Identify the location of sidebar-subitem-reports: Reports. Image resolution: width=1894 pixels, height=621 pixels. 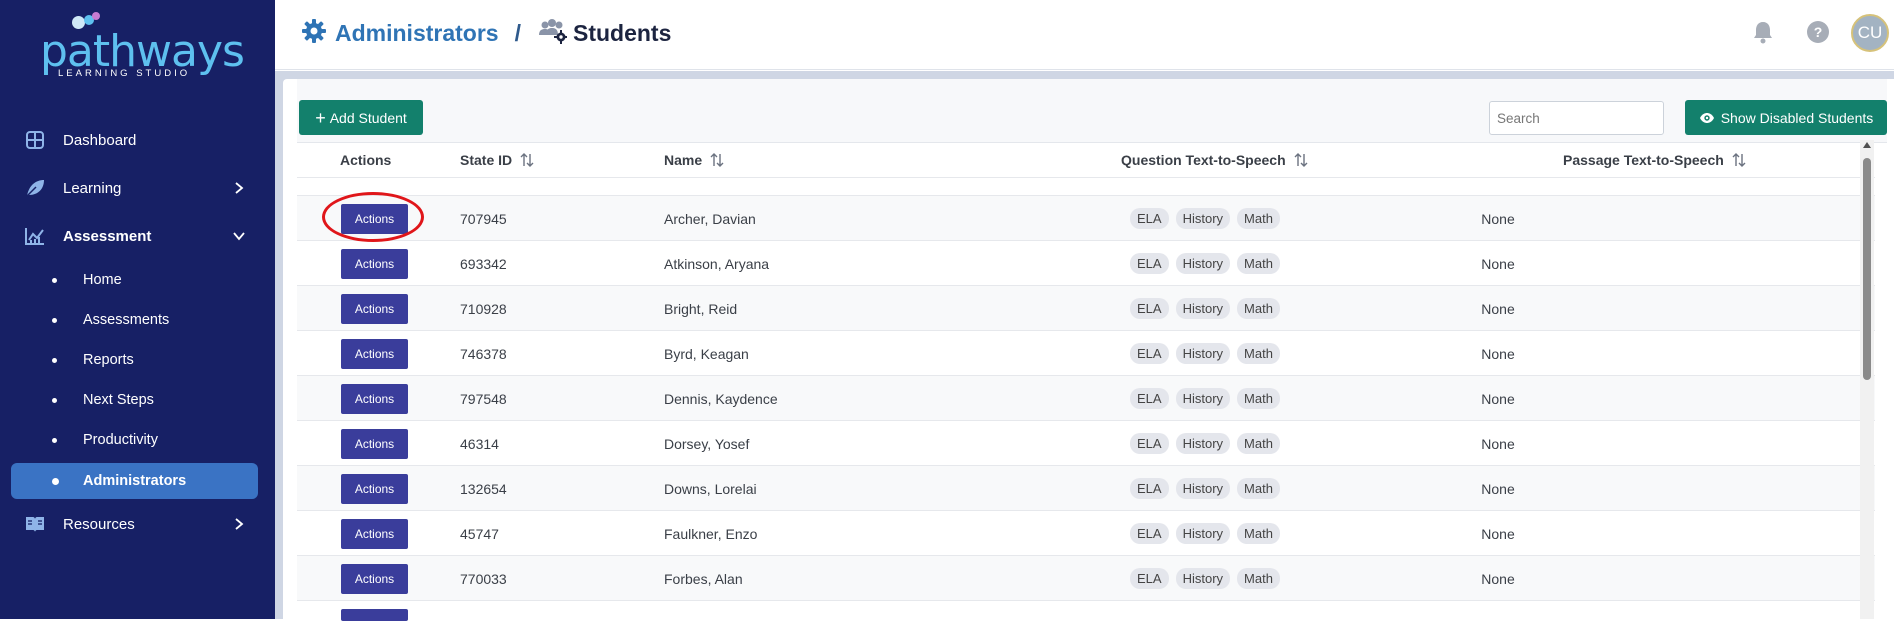
(137, 360).